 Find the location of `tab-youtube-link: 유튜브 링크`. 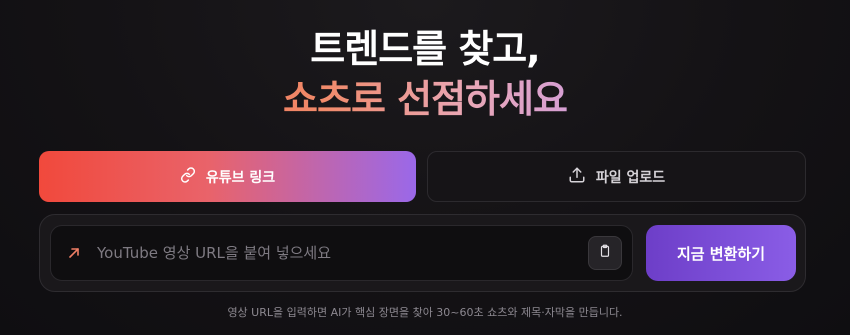

tab-youtube-link: 유튜브 링크 is located at coordinates (227, 176).